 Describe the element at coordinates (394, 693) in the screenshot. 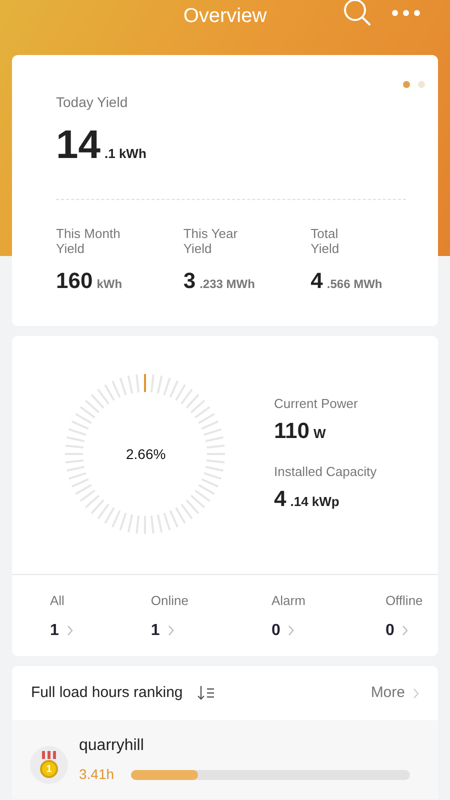

I see `more-link: More` at that location.